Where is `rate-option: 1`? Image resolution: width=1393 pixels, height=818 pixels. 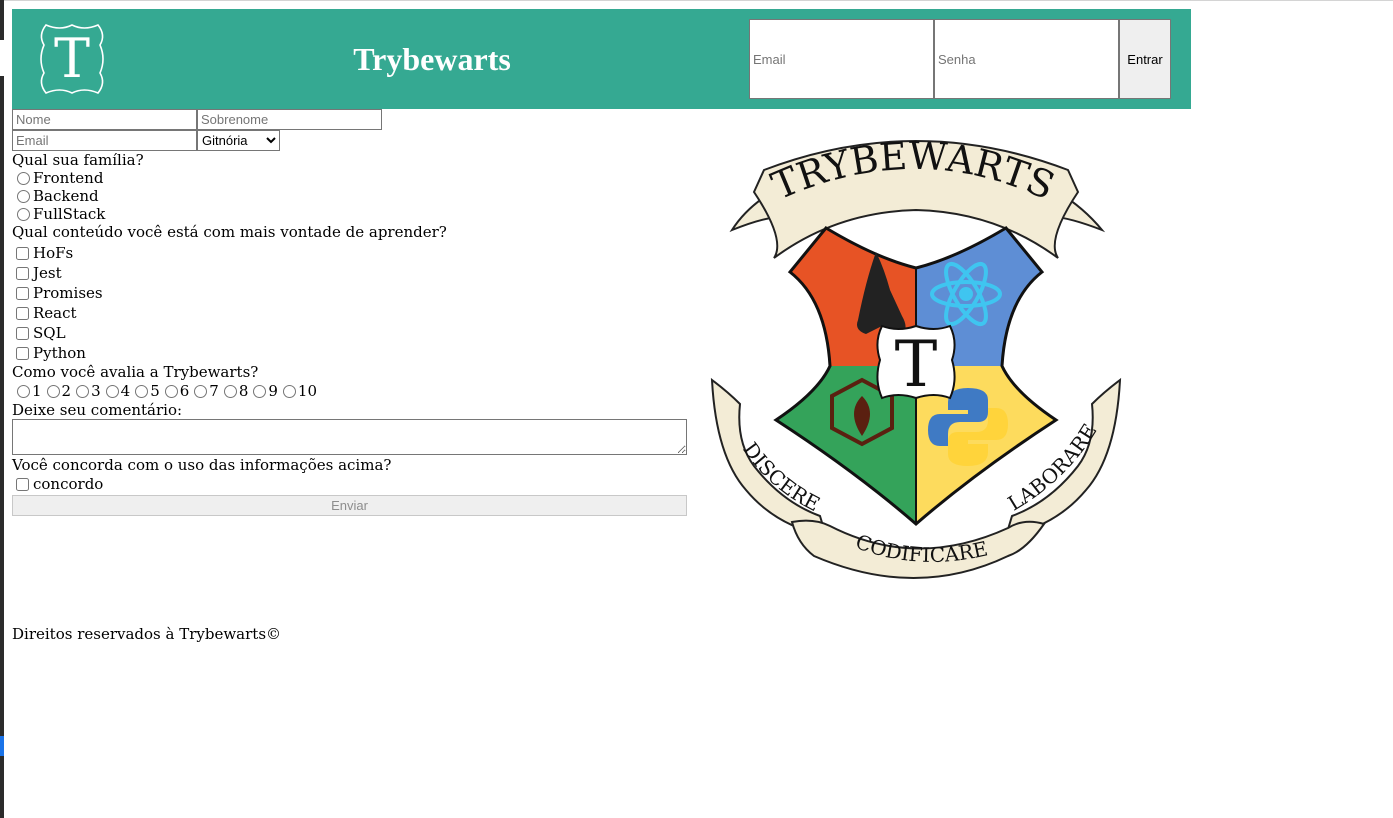 rate-option: 1 is located at coordinates (27, 391).